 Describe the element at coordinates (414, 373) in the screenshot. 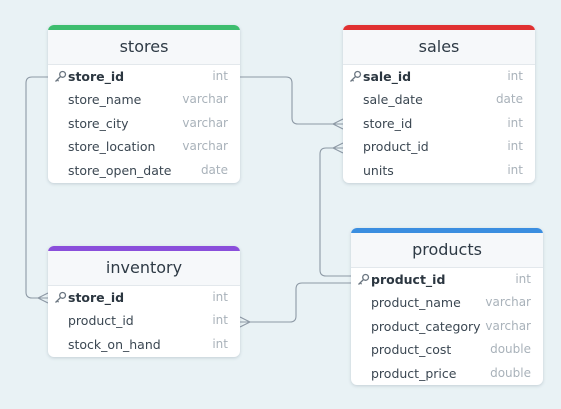

I see `column-name: product_price` at that location.